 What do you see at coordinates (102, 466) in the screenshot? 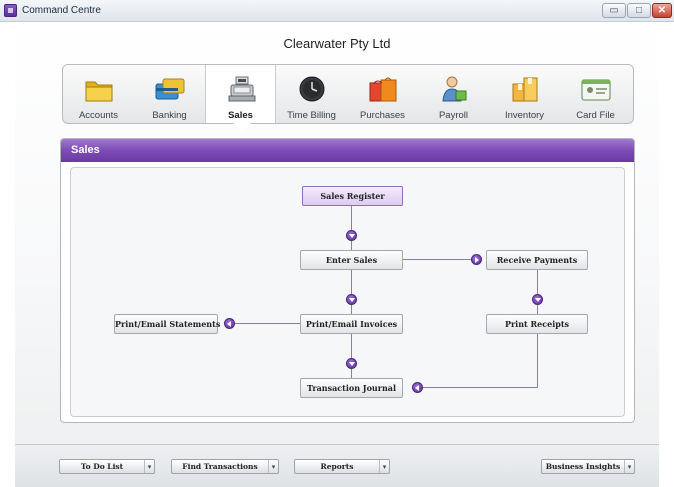
I see `to-do-list-label: To Do List` at bounding box center [102, 466].